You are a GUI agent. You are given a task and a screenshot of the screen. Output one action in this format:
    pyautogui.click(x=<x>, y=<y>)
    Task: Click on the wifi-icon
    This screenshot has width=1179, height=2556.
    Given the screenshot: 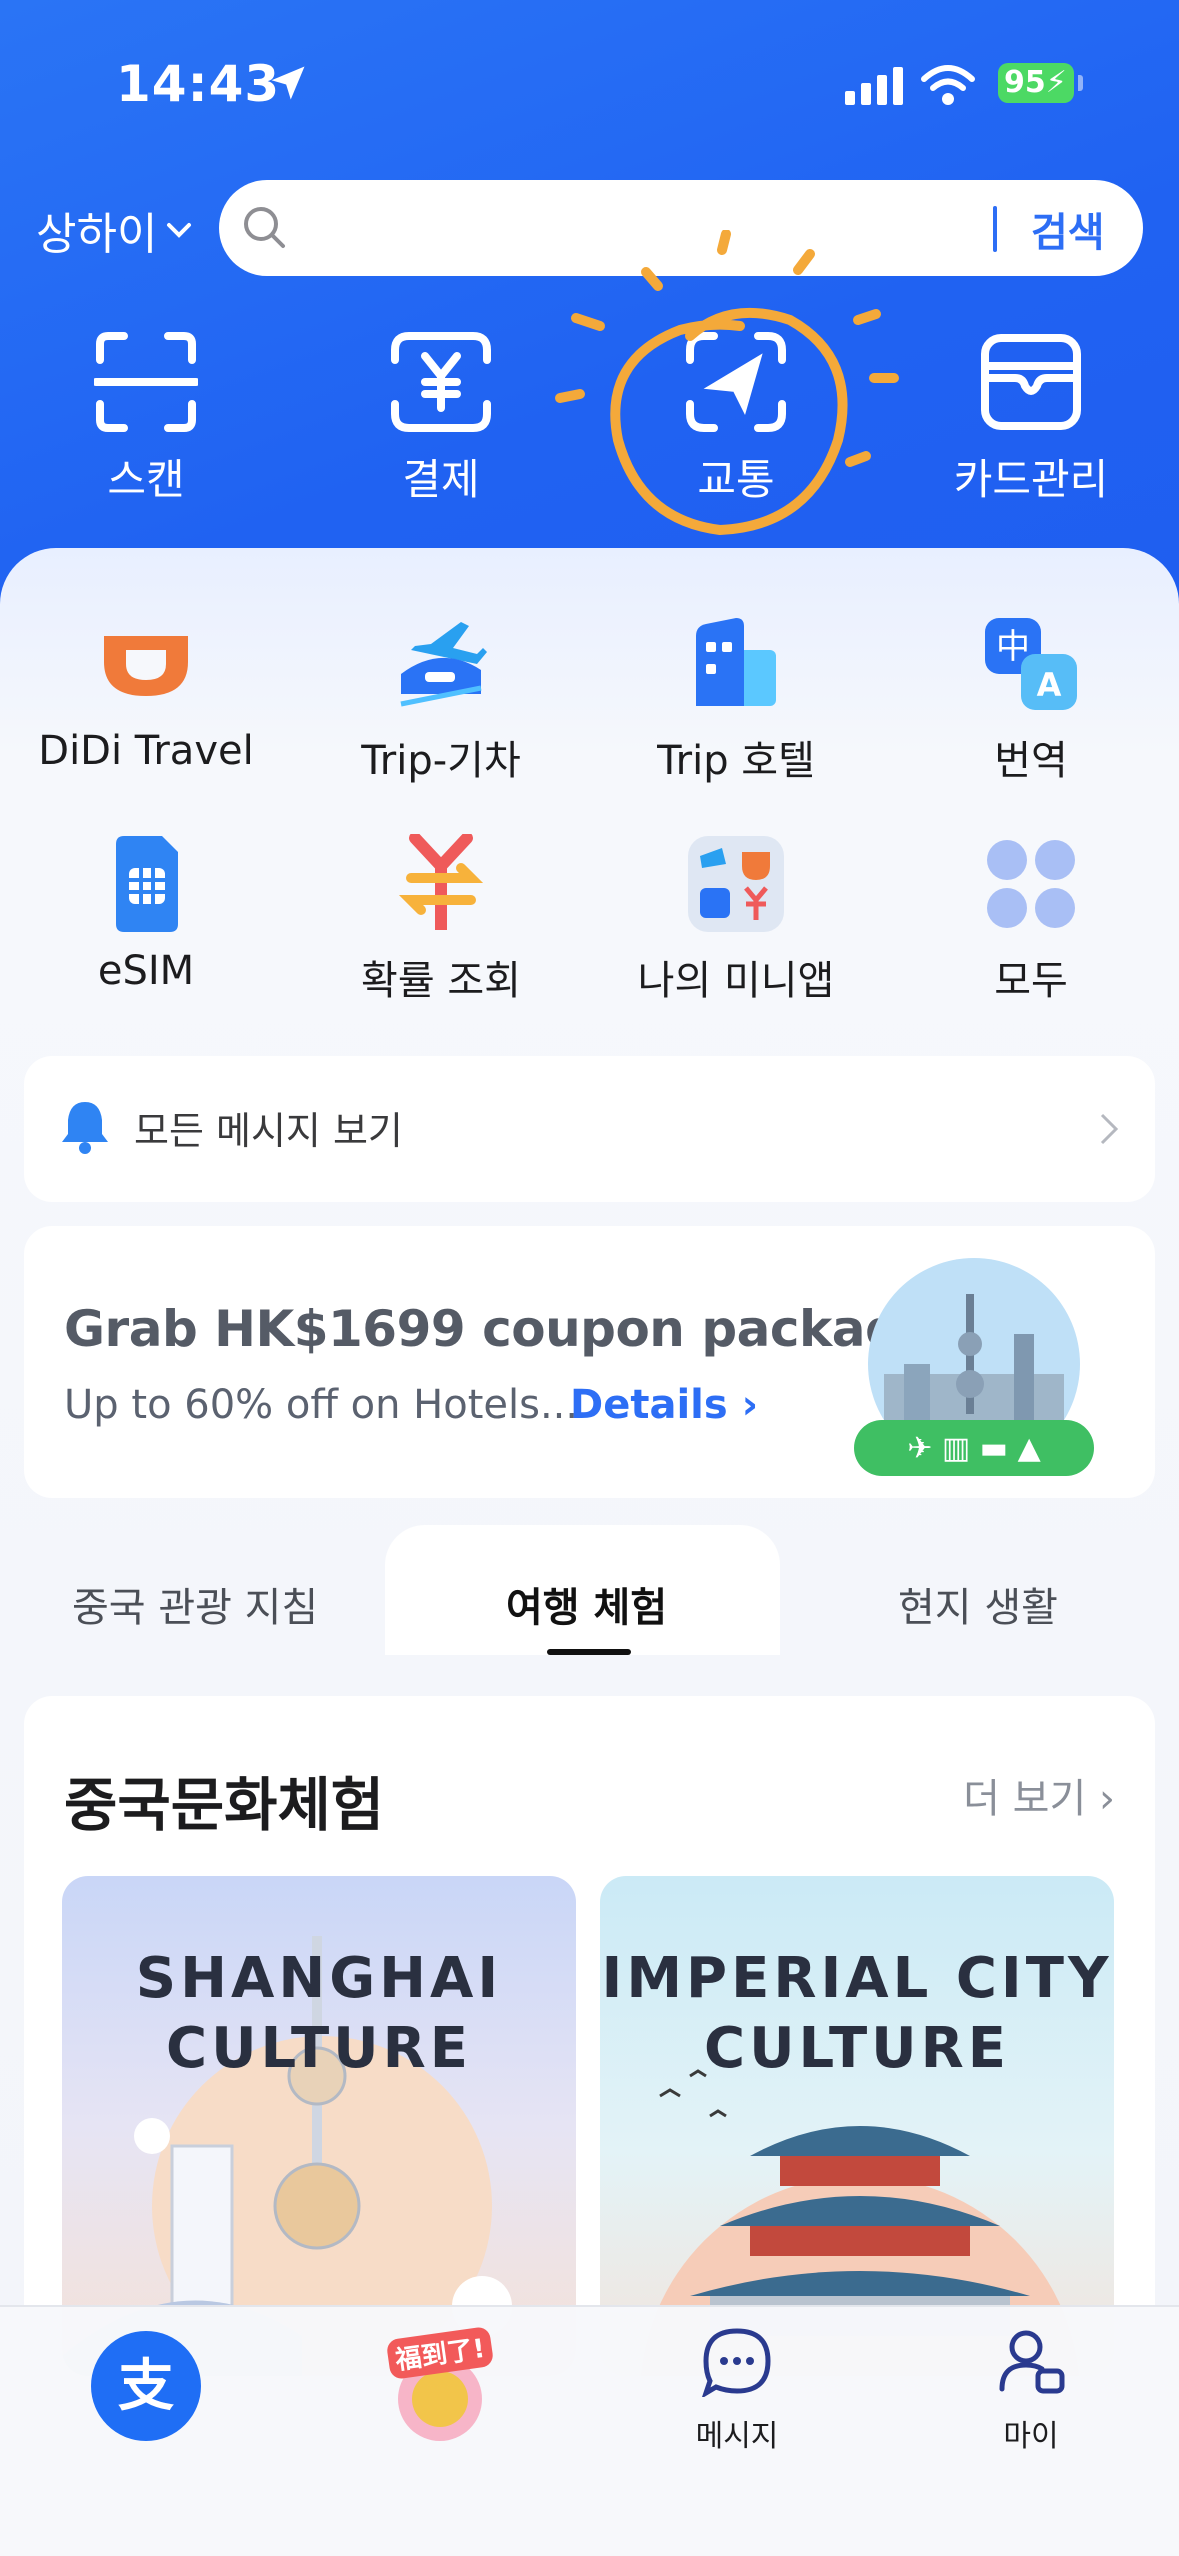 What is the action you would take?
    pyautogui.click(x=948, y=87)
    